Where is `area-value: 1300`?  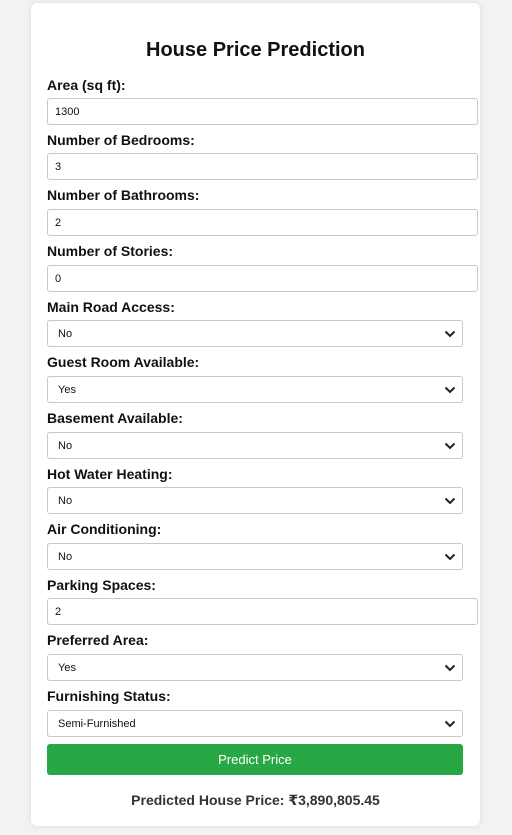
area-value: 1300 is located at coordinates (67, 111).